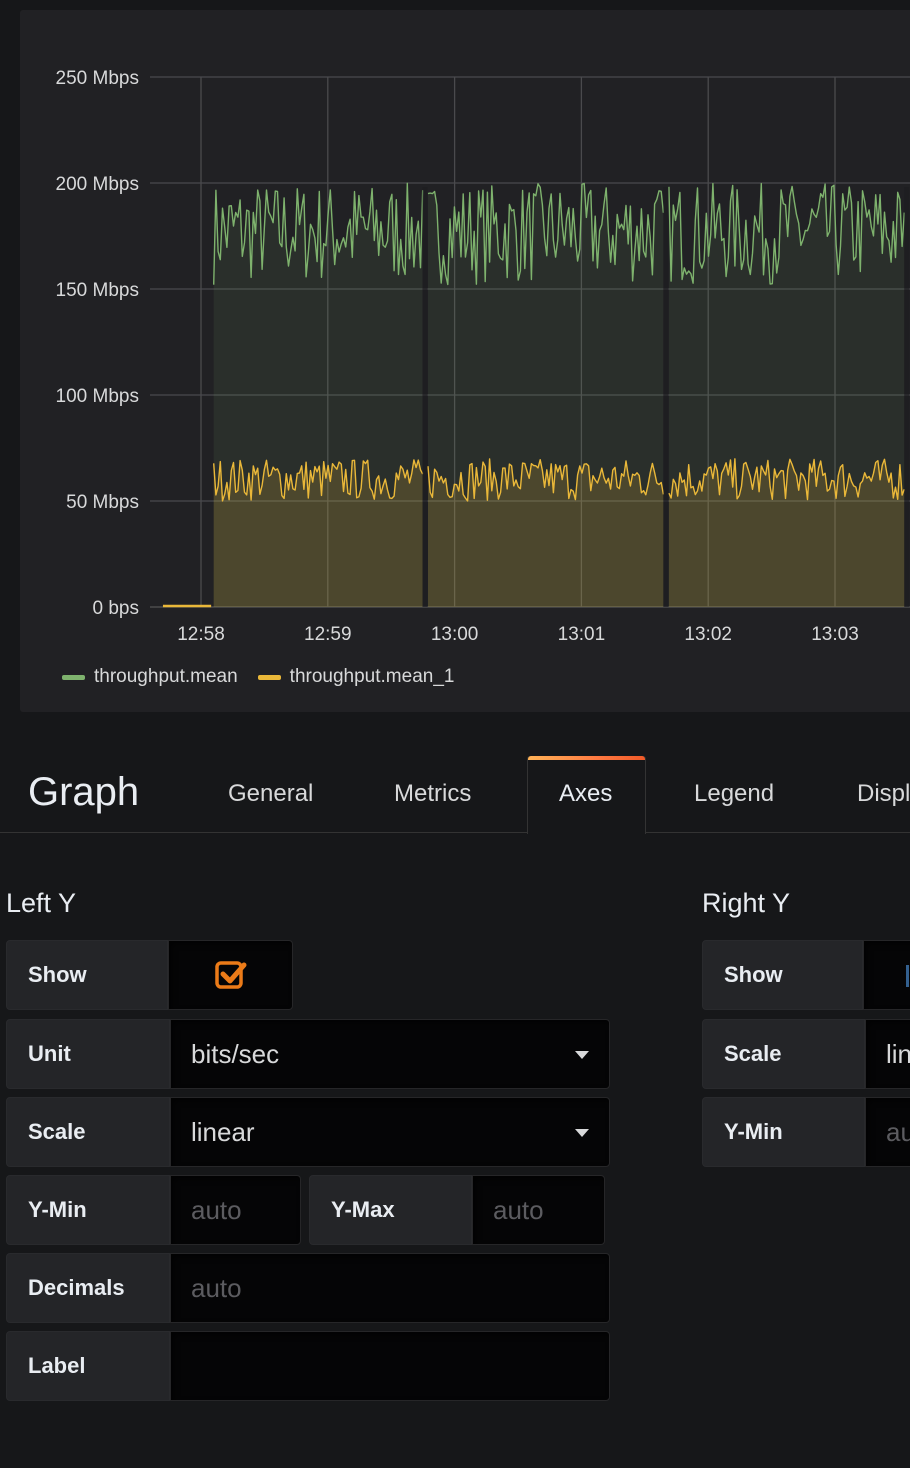 The image size is (910, 1468). I want to click on right-y-min-row: Y-Min au, so click(806, 1132).